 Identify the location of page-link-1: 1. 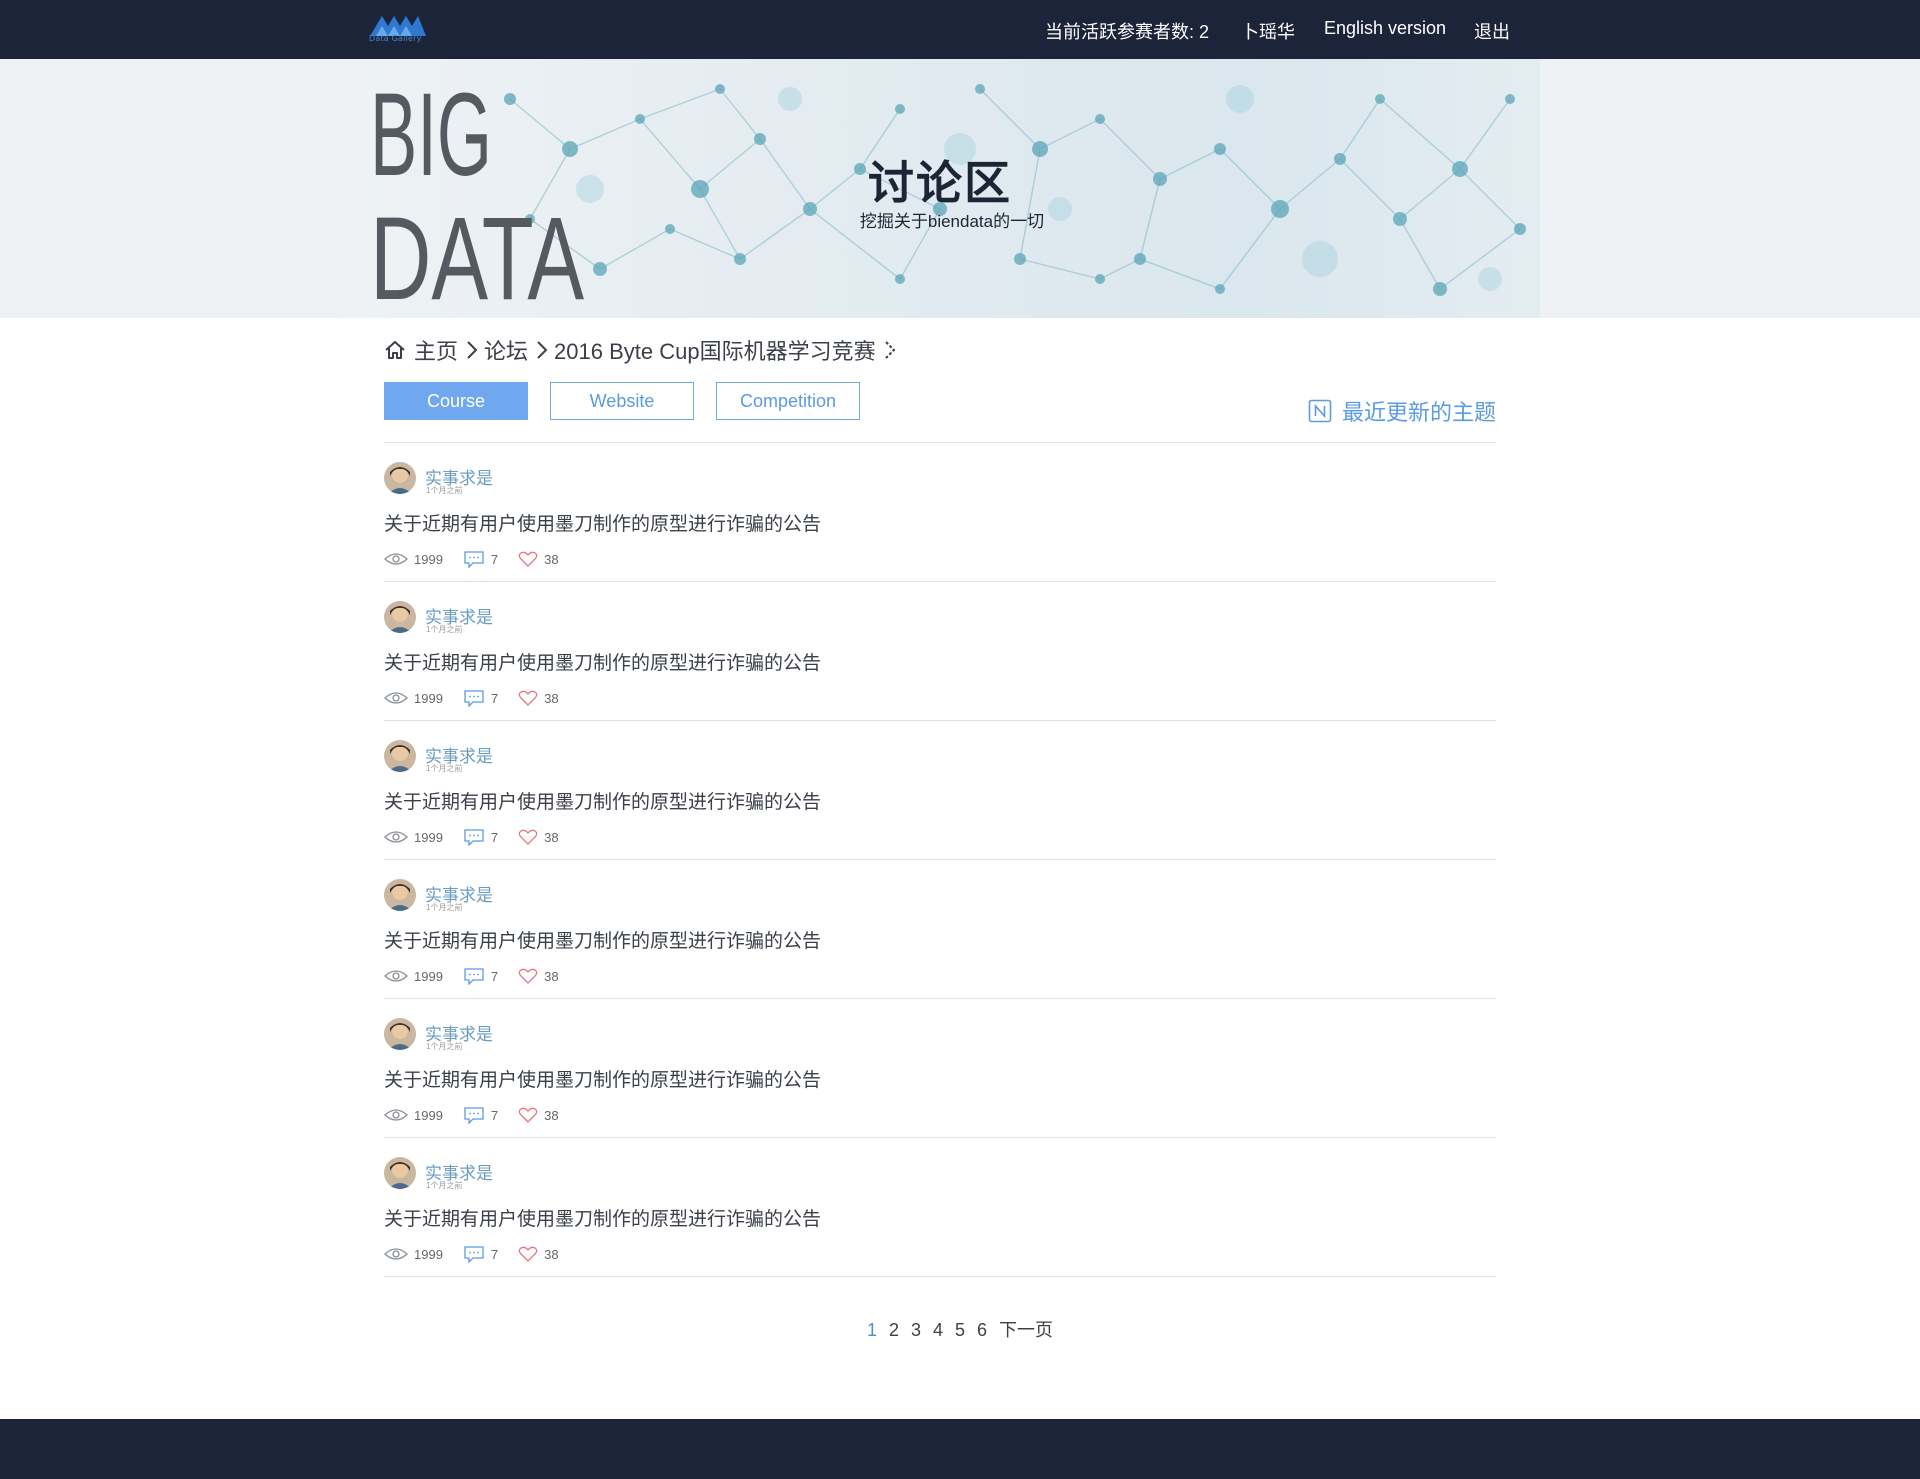
(872, 1330).